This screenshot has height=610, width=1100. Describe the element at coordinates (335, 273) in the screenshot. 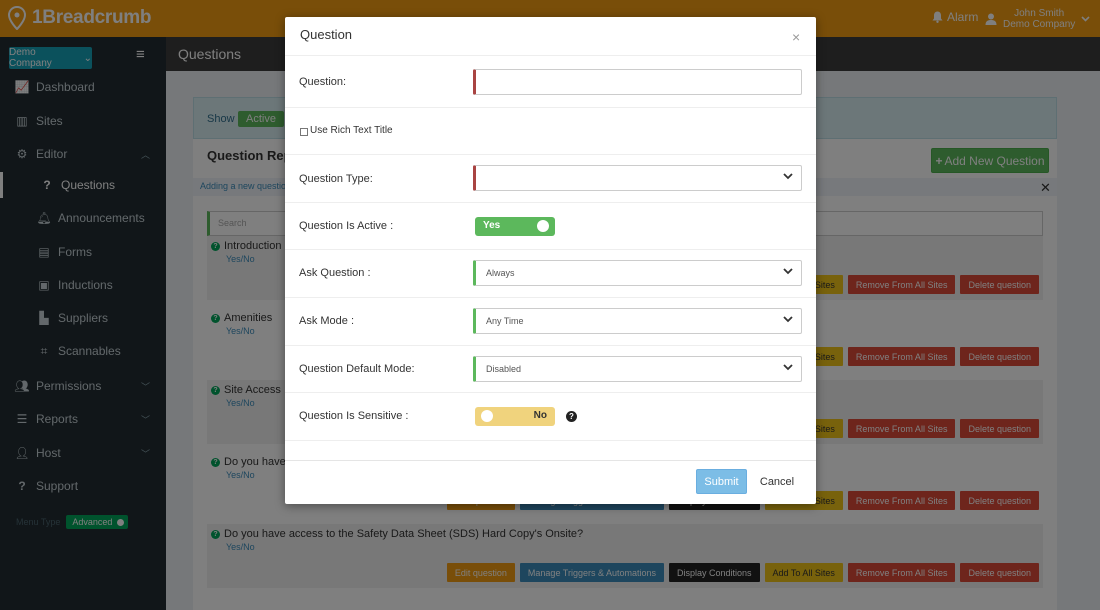

I see `ask-question-label: Ask Question :` at that location.